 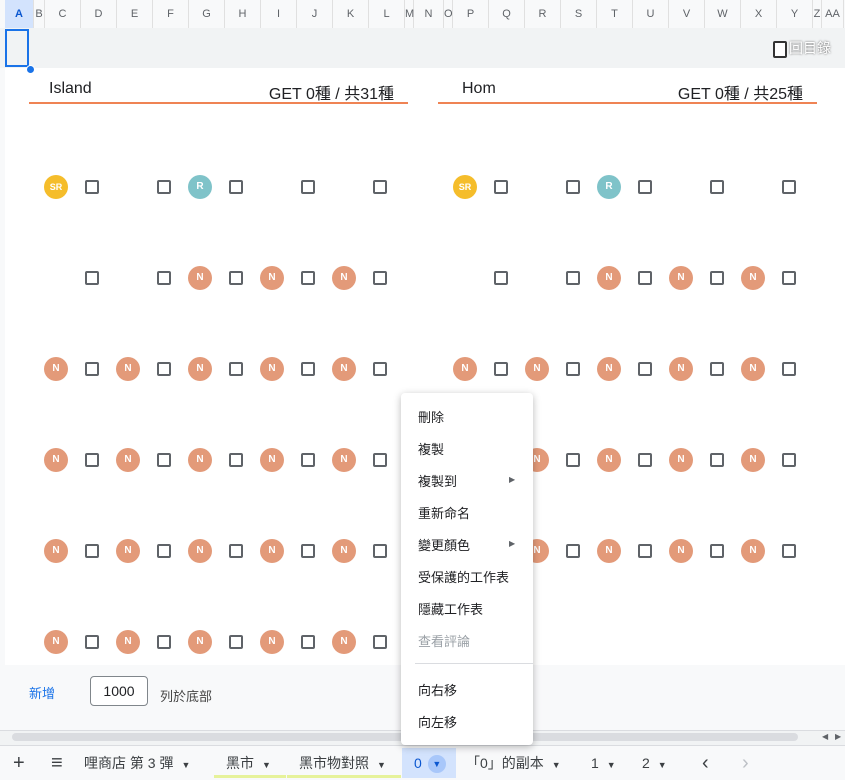 What do you see at coordinates (437, 689) in the screenshot?
I see `menu-item-move-right: 向右移` at bounding box center [437, 689].